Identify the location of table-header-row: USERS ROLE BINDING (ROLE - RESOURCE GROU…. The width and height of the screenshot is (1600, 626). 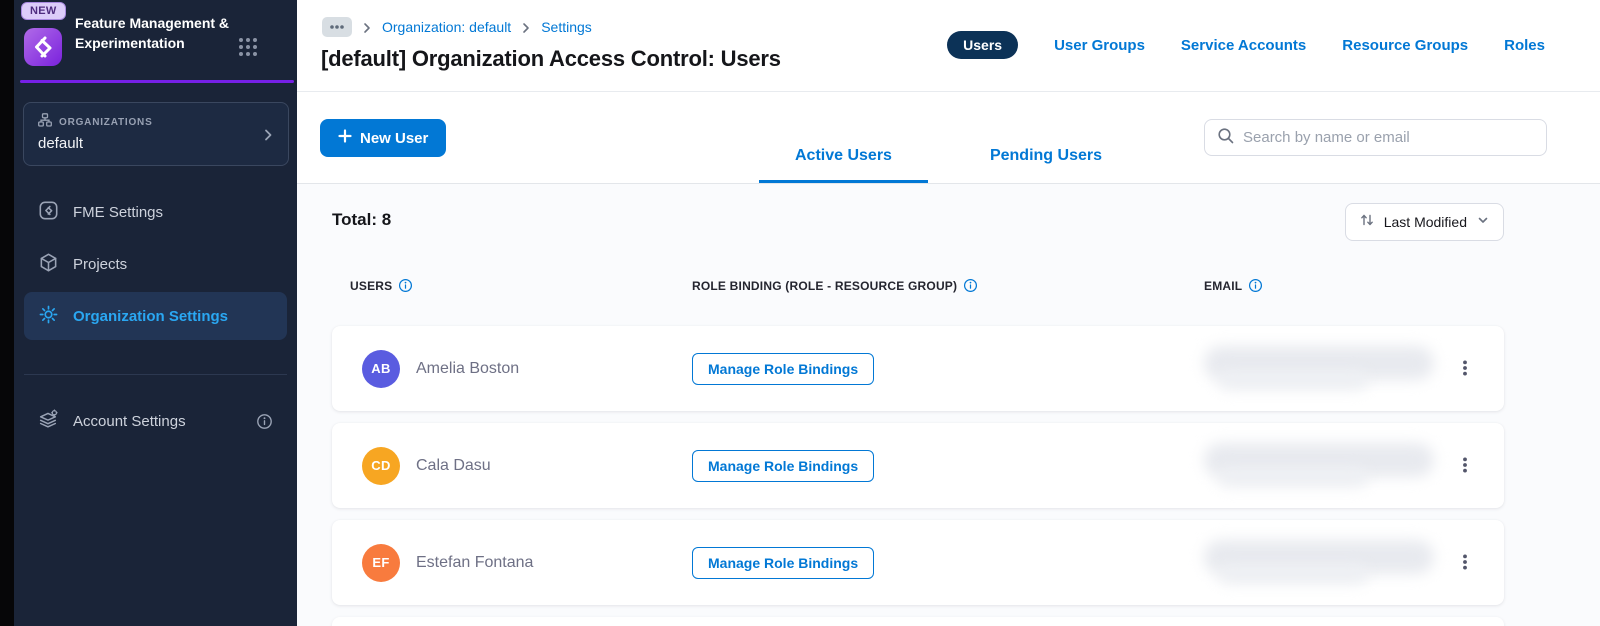
(918, 286).